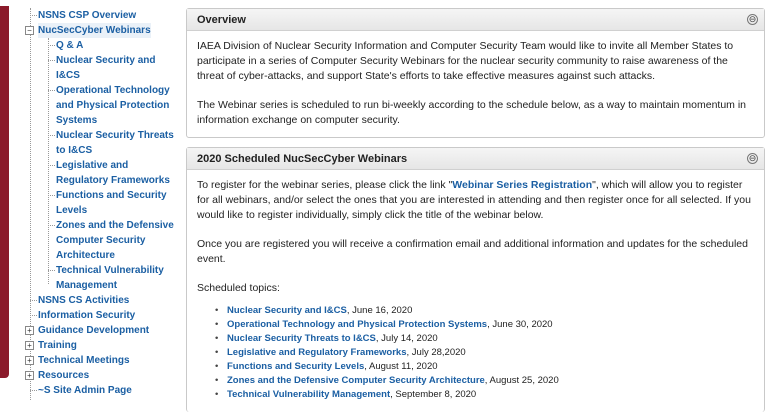 The image size is (765, 412). I want to click on sidebar-item-label: NSNS CS Activities, so click(84, 300).